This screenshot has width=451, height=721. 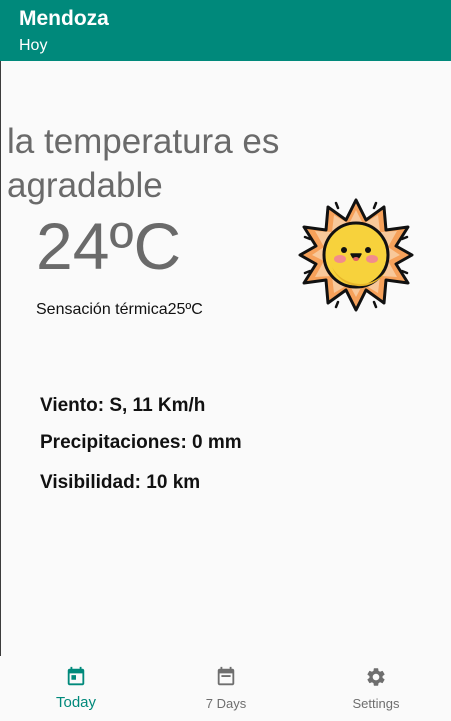 I want to click on calendar-today-icon, so click(x=76, y=676).